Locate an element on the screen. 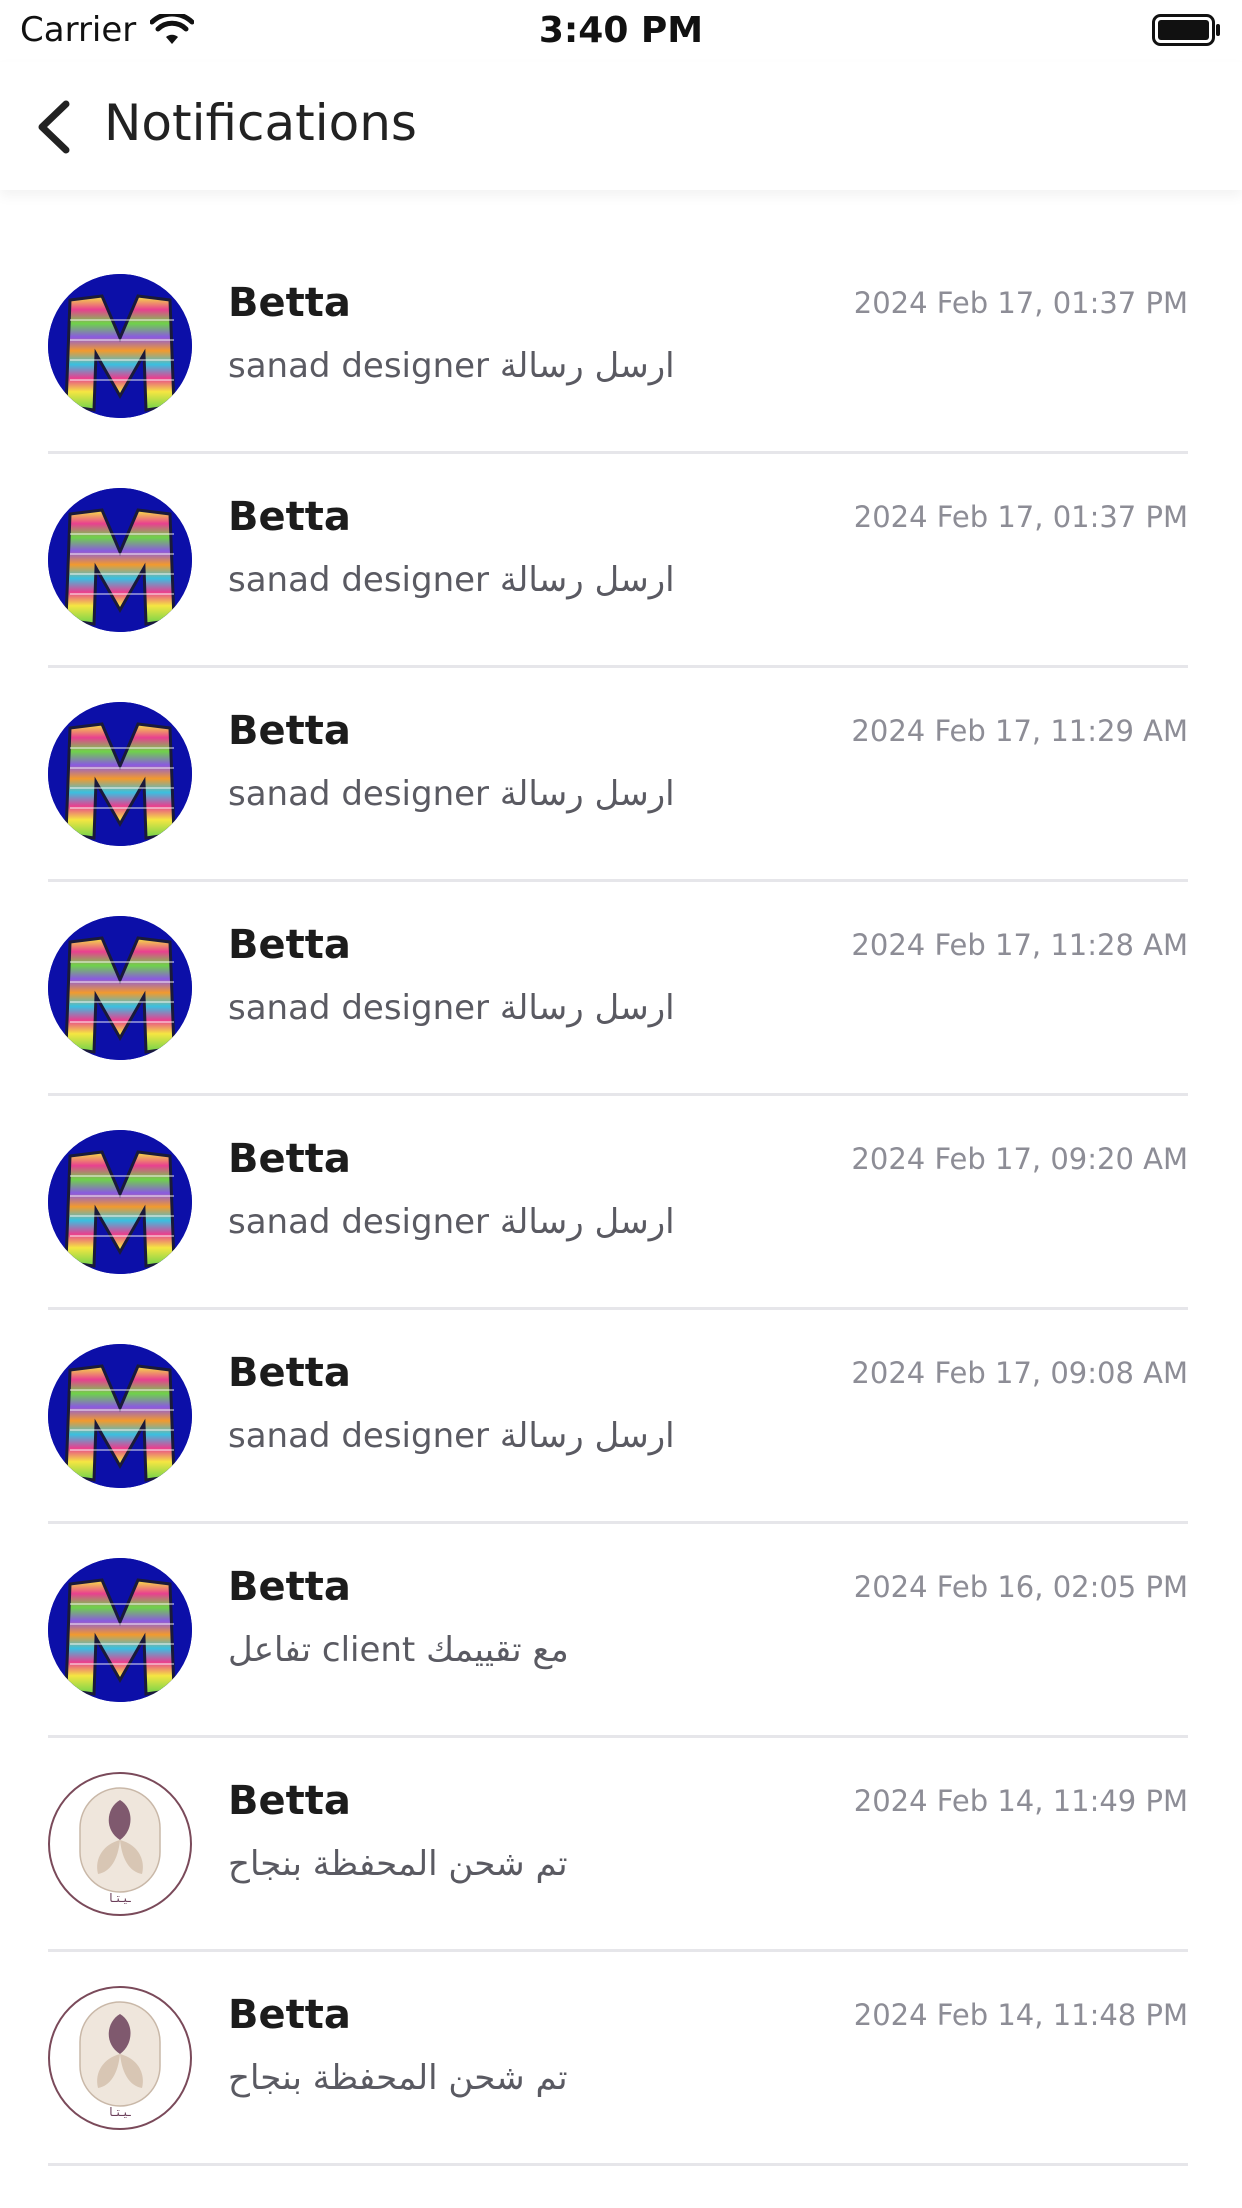  page-title: Notifications is located at coordinates (260, 123).